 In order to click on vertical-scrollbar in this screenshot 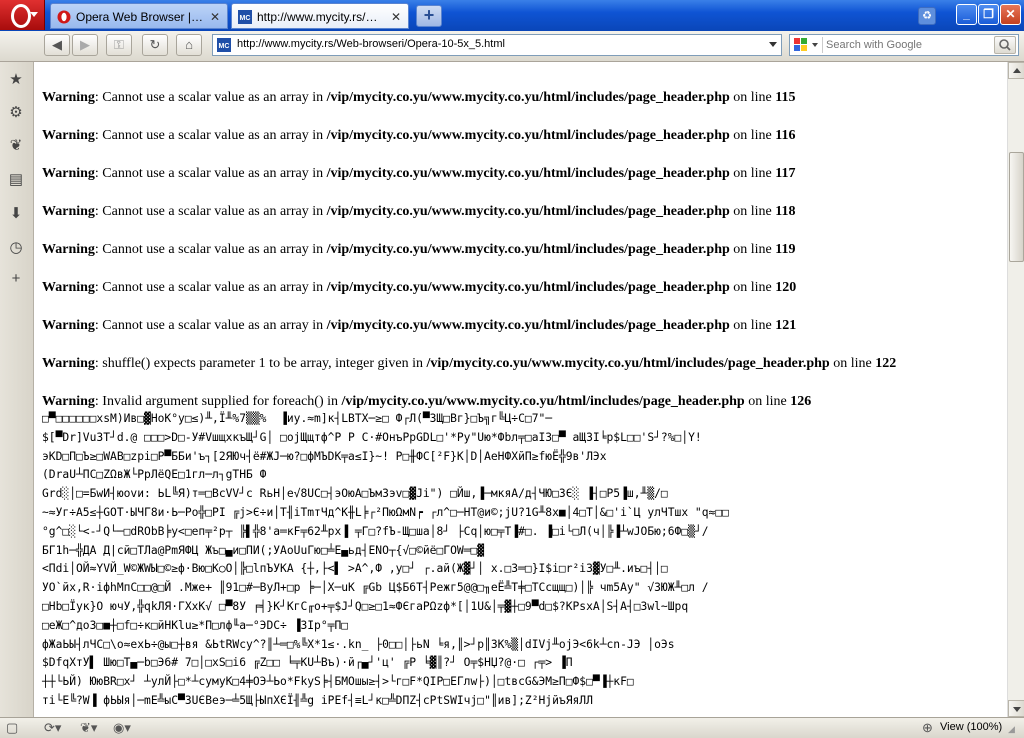, I will do `click(1015, 389)`.